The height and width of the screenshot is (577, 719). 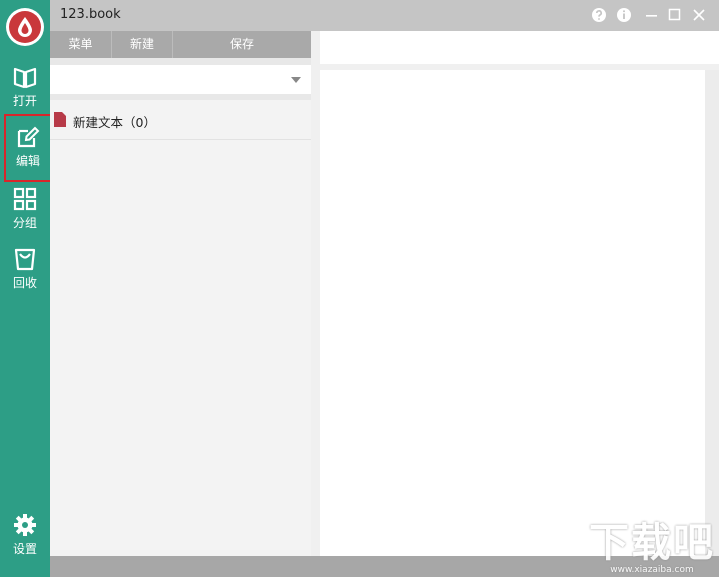 I want to click on sidebar-item-edit: 编辑, so click(x=28, y=148).